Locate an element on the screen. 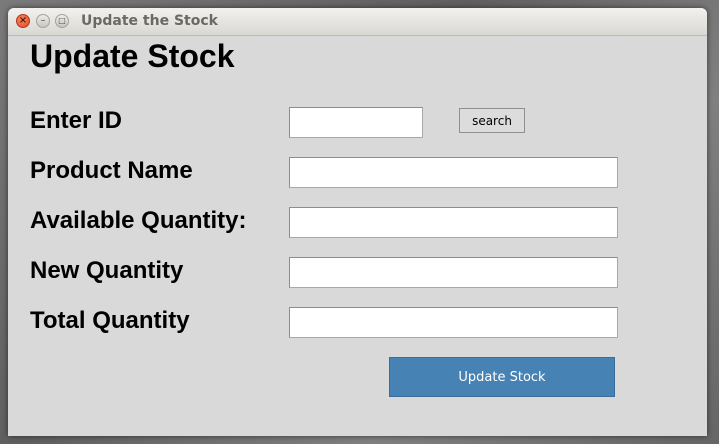 The height and width of the screenshot is (444, 719). available-quantity-label: Available Quantity: is located at coordinates (138, 220).